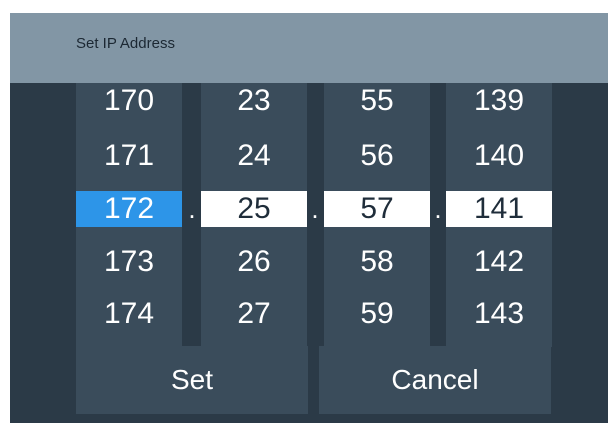  I want to click on octet-3-option: 59, so click(377, 314).